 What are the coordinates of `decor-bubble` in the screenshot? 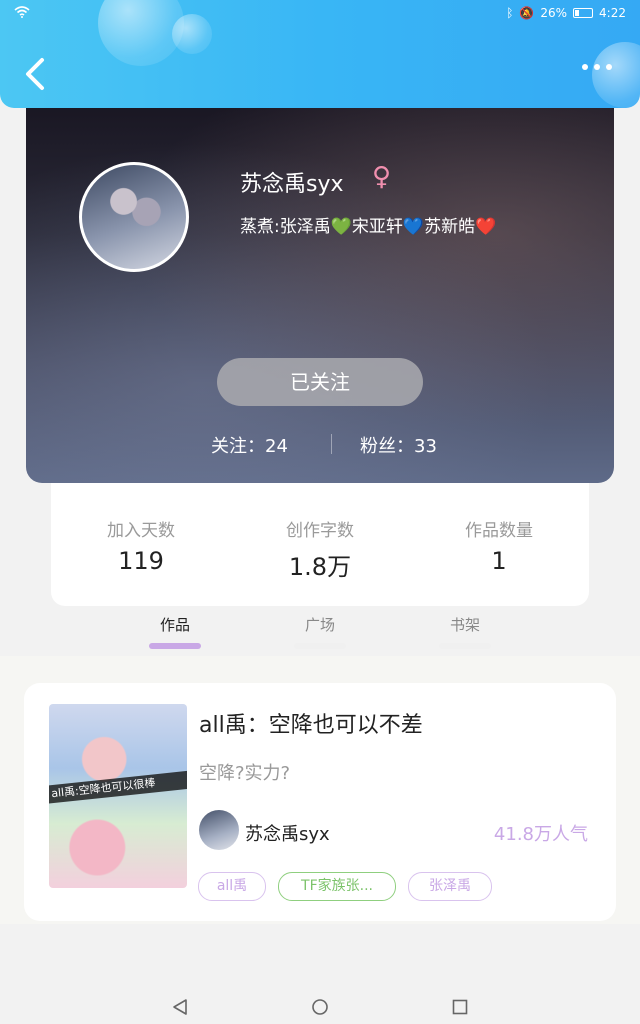 It's located at (616, 75).